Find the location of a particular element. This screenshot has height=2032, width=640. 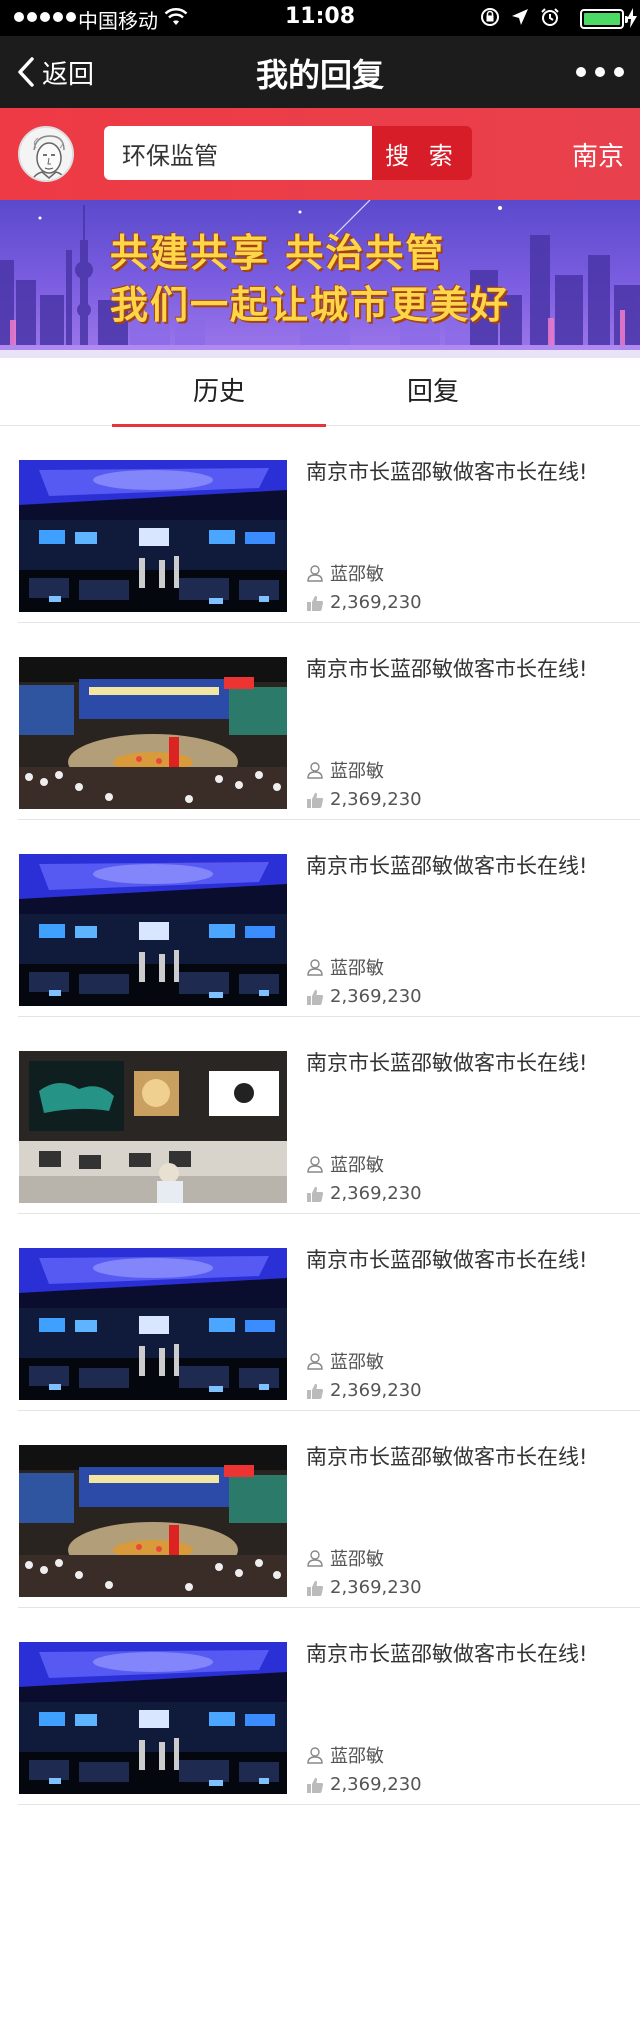

navigation-bar: 返回 我的回复 is located at coordinates (320, 72).